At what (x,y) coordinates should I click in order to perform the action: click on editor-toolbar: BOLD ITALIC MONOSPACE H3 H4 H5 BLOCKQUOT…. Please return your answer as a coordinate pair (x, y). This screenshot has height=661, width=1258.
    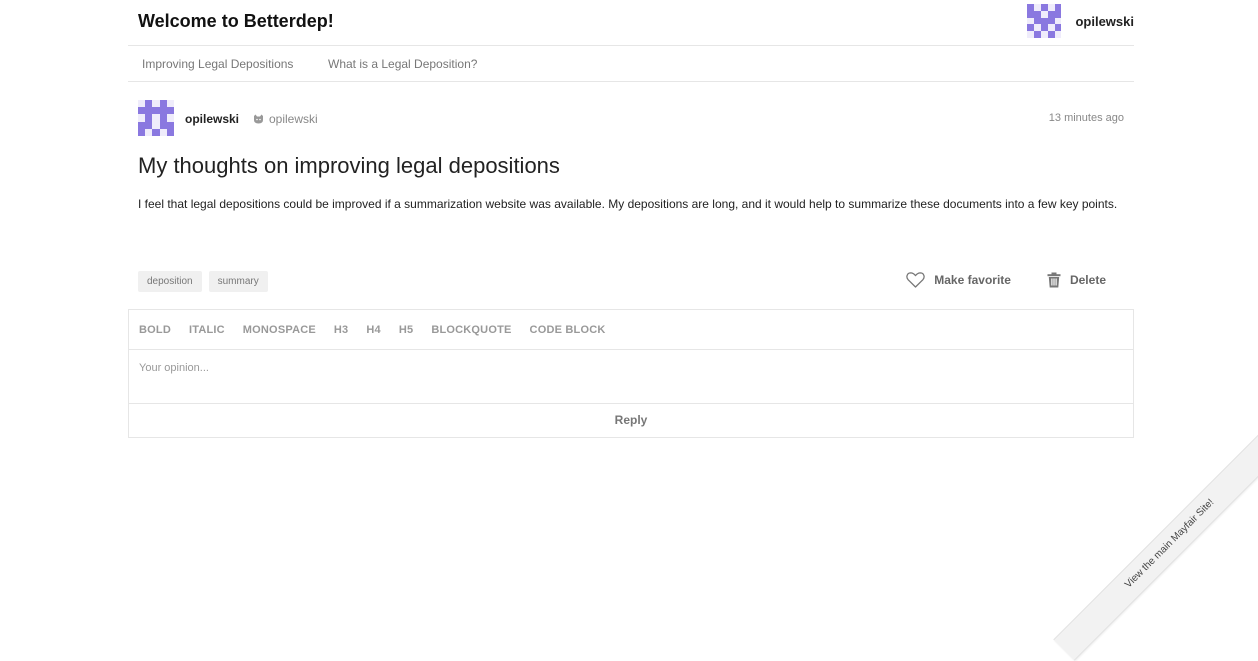
    Looking at the image, I should click on (631, 330).